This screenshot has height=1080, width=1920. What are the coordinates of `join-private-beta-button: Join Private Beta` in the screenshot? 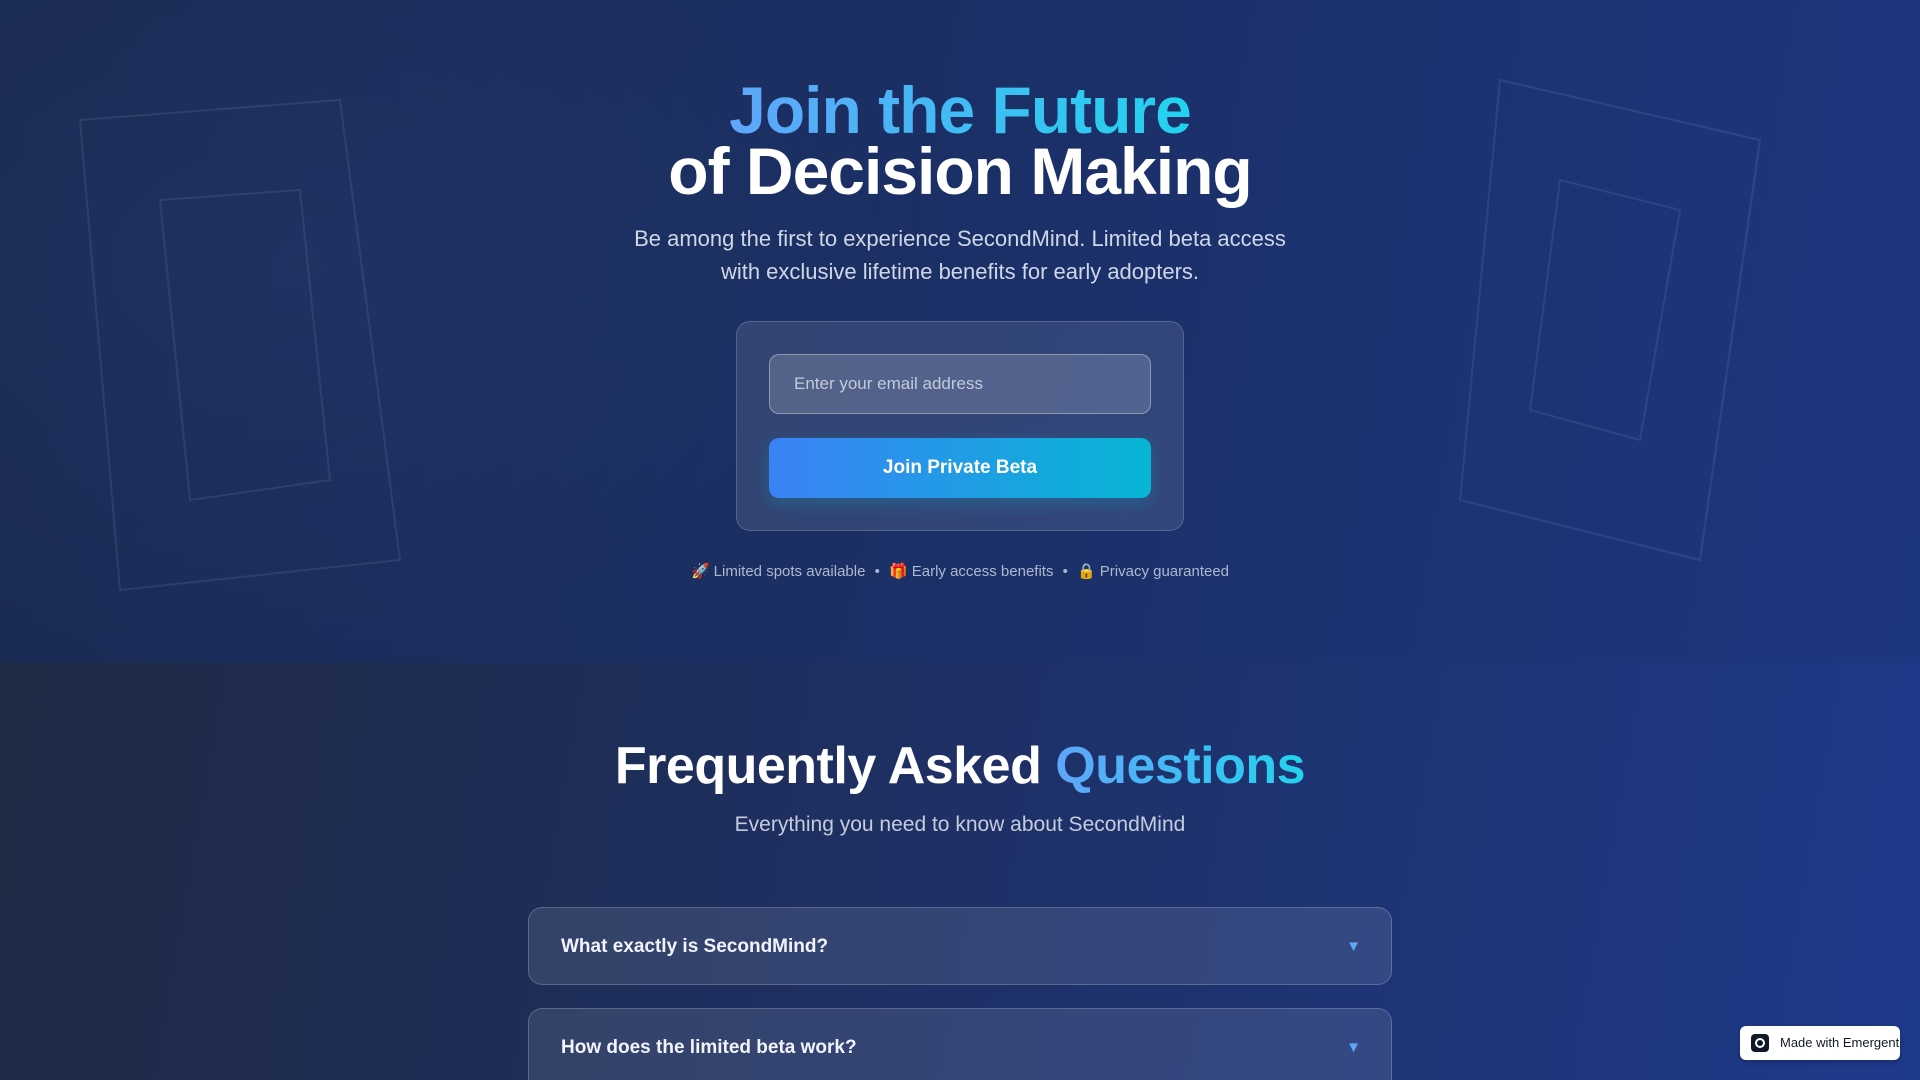 It's located at (960, 468).